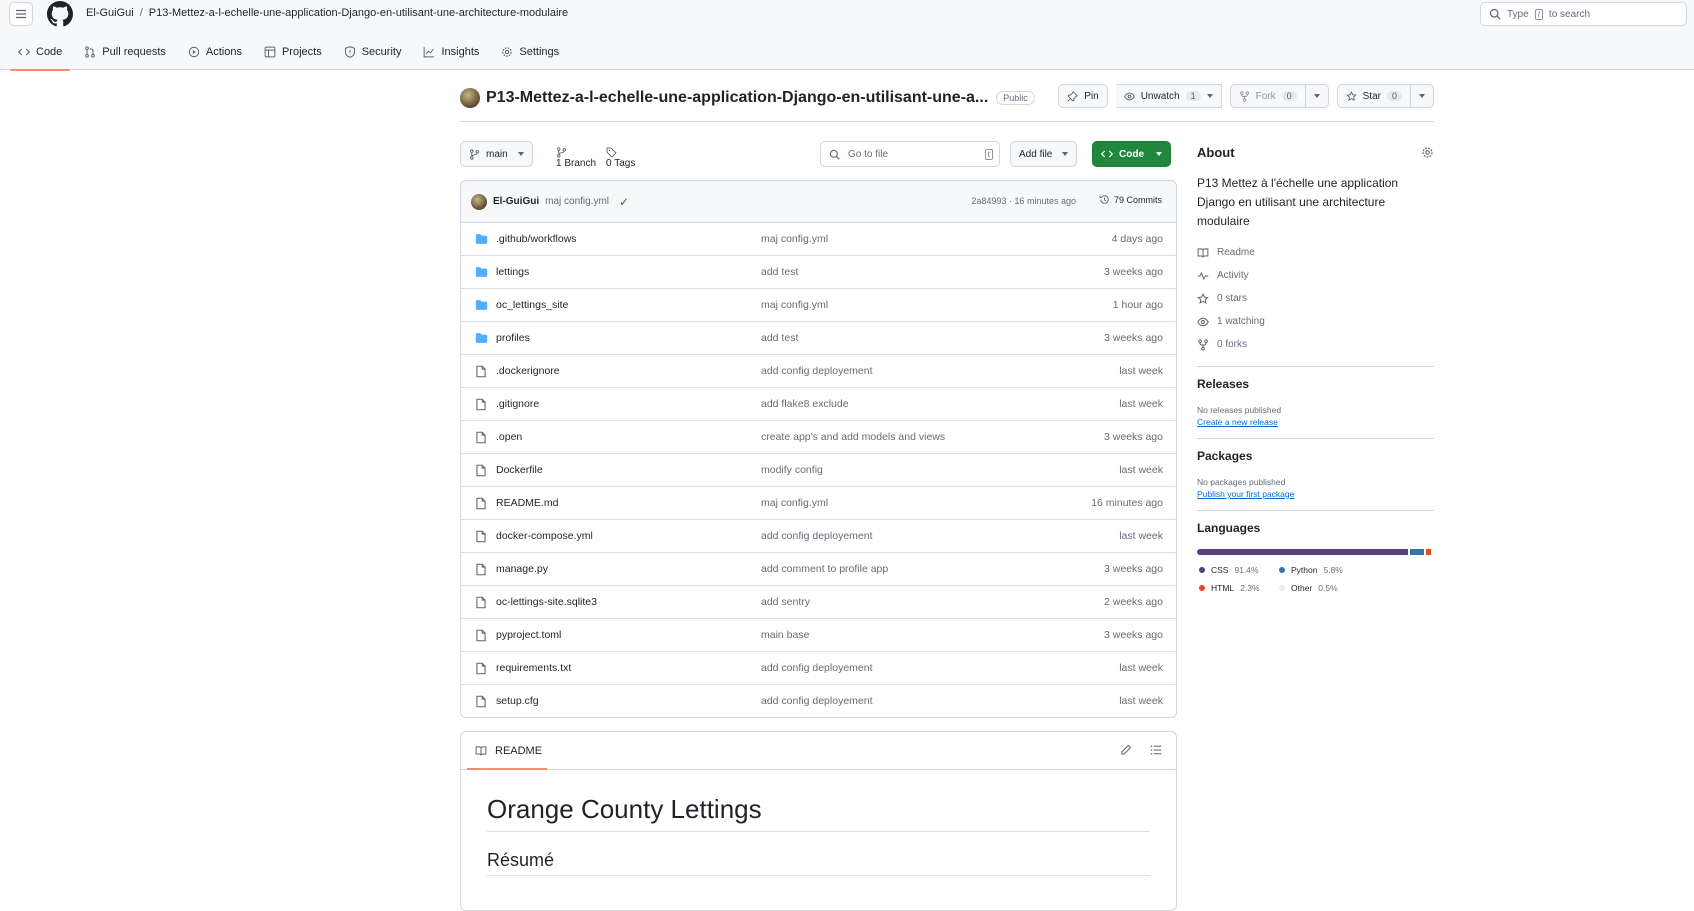 This screenshot has width=1694, height=911. I want to click on add-file-button: Add file, so click(1044, 154).